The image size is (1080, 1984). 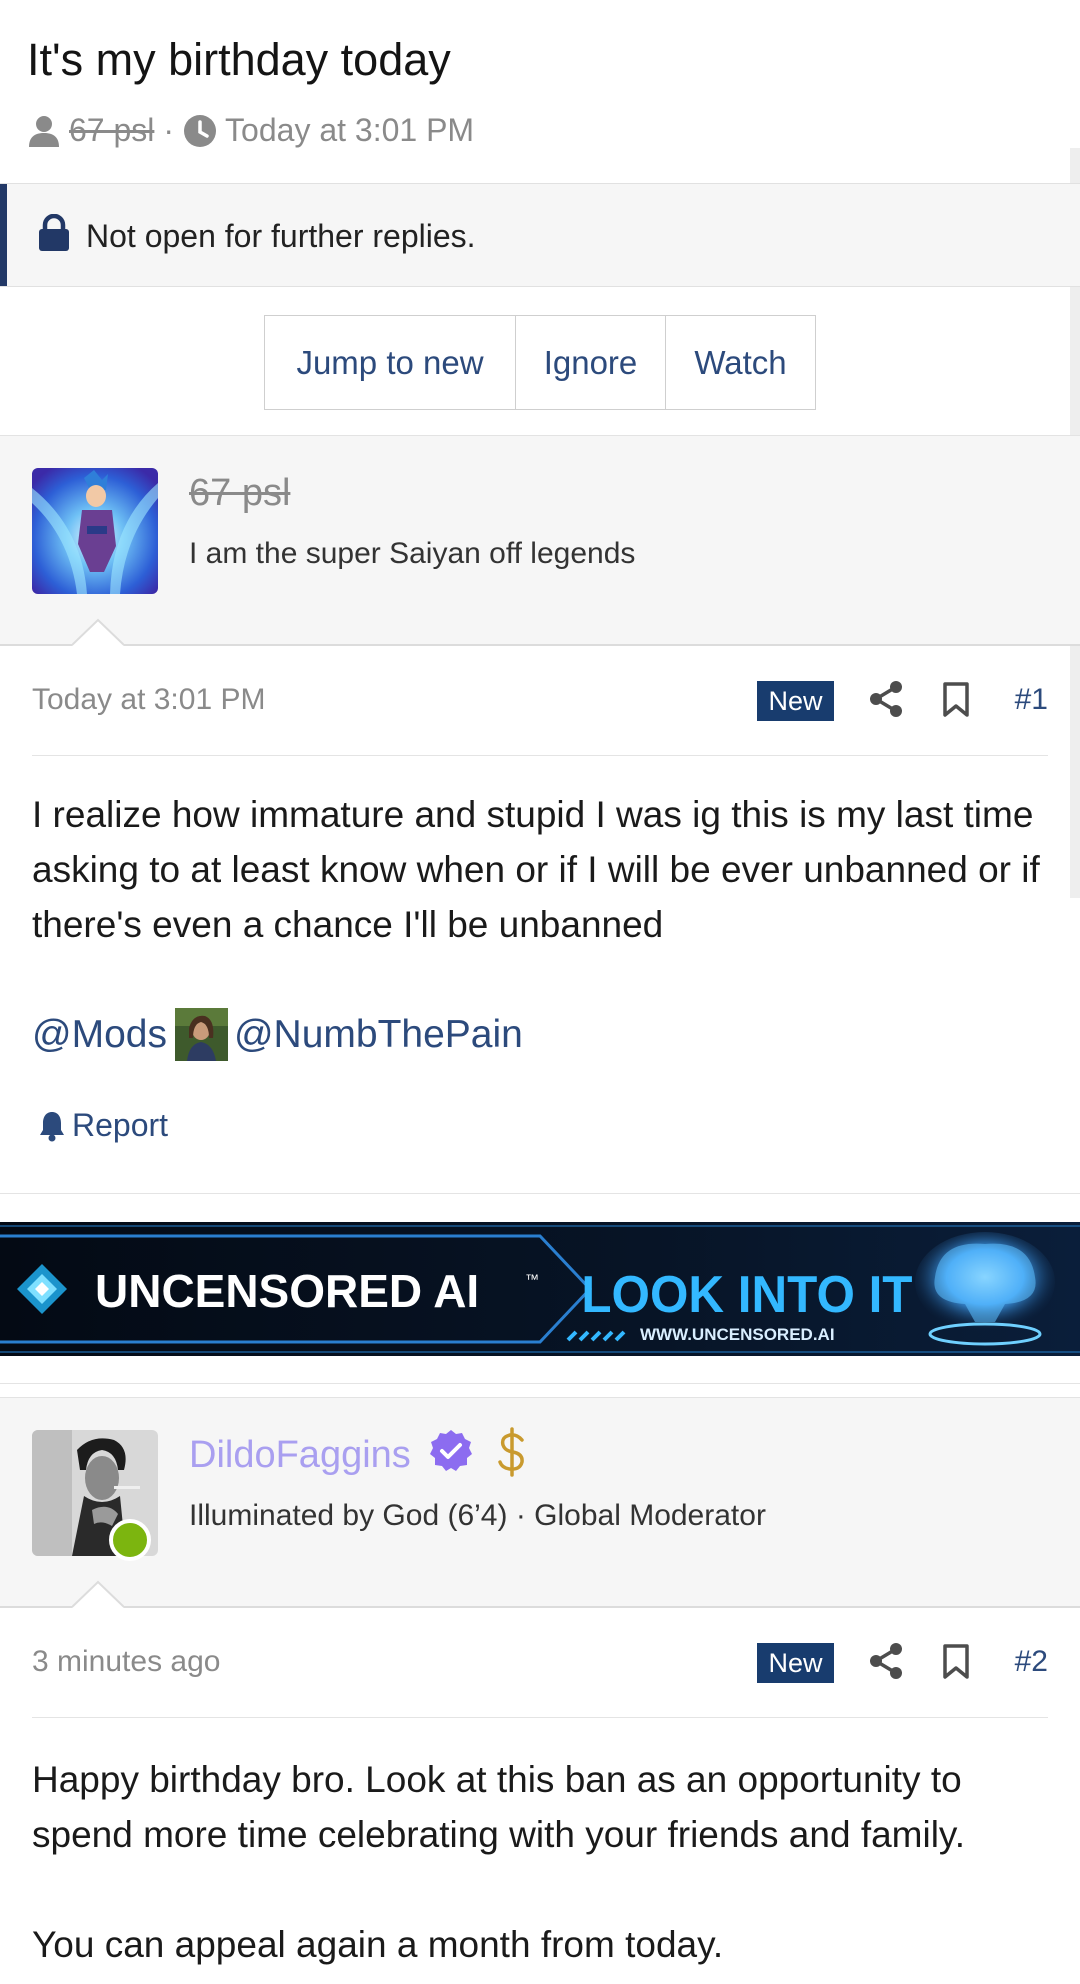 I want to click on mention-numbthepain: @NumbThePain, so click(x=378, y=1035).